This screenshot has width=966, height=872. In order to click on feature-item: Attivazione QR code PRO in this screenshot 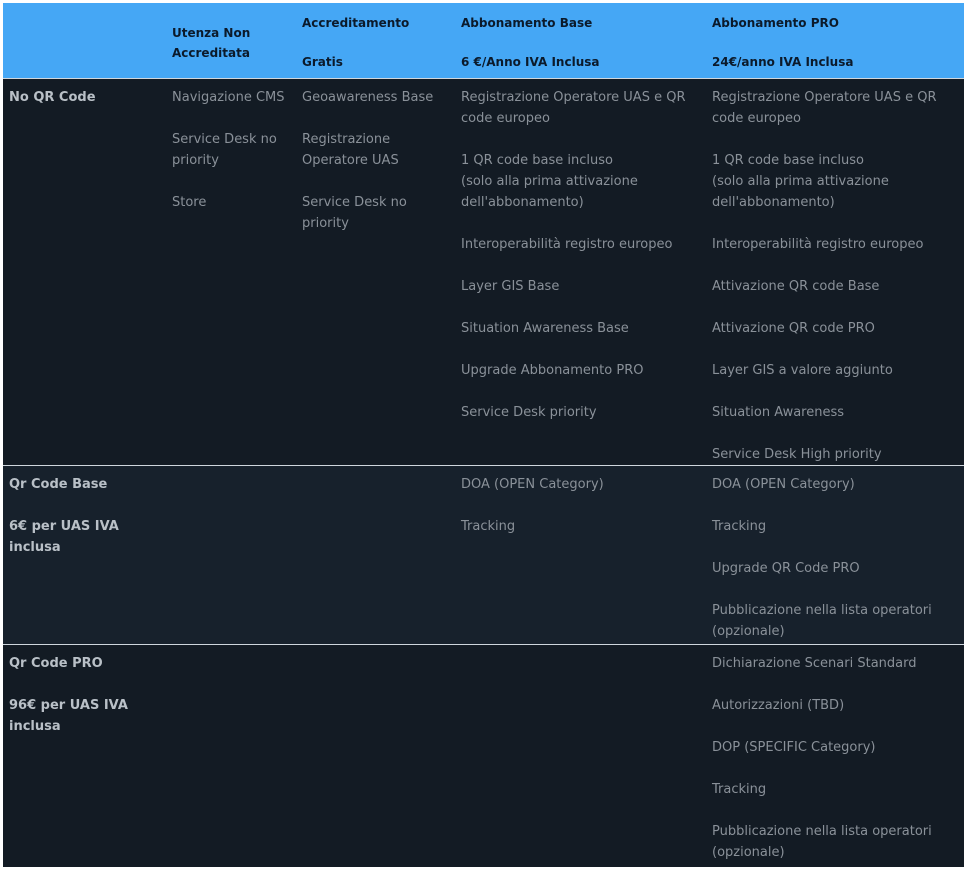, I will do `click(793, 328)`.